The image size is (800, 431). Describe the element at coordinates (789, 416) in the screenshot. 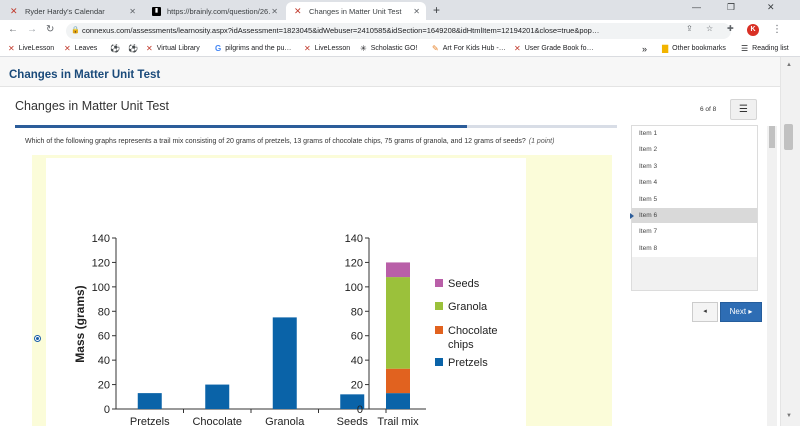

I see `scroll-down-icon: ▼` at that location.